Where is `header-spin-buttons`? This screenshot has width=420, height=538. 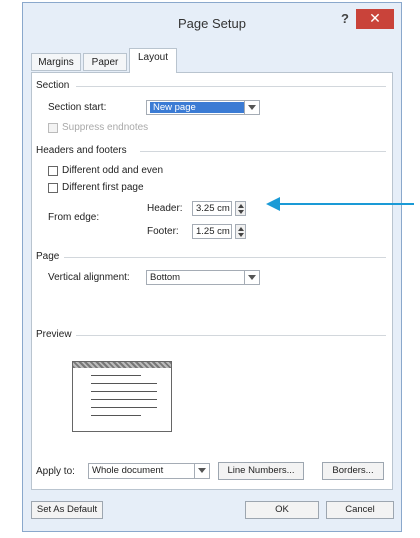
header-spin-buttons is located at coordinates (240, 208).